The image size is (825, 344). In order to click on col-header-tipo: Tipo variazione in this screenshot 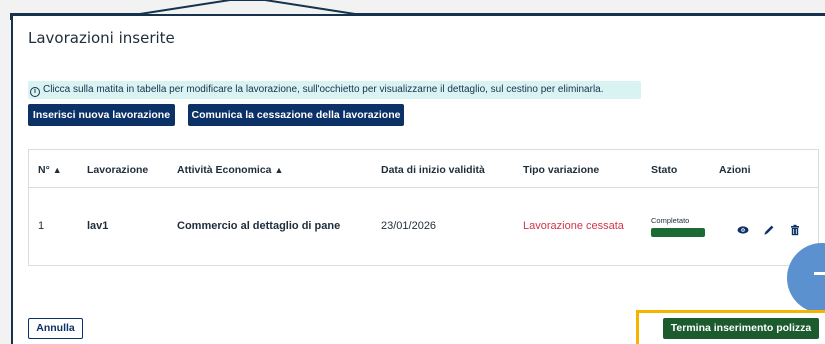, I will do `click(561, 170)`.